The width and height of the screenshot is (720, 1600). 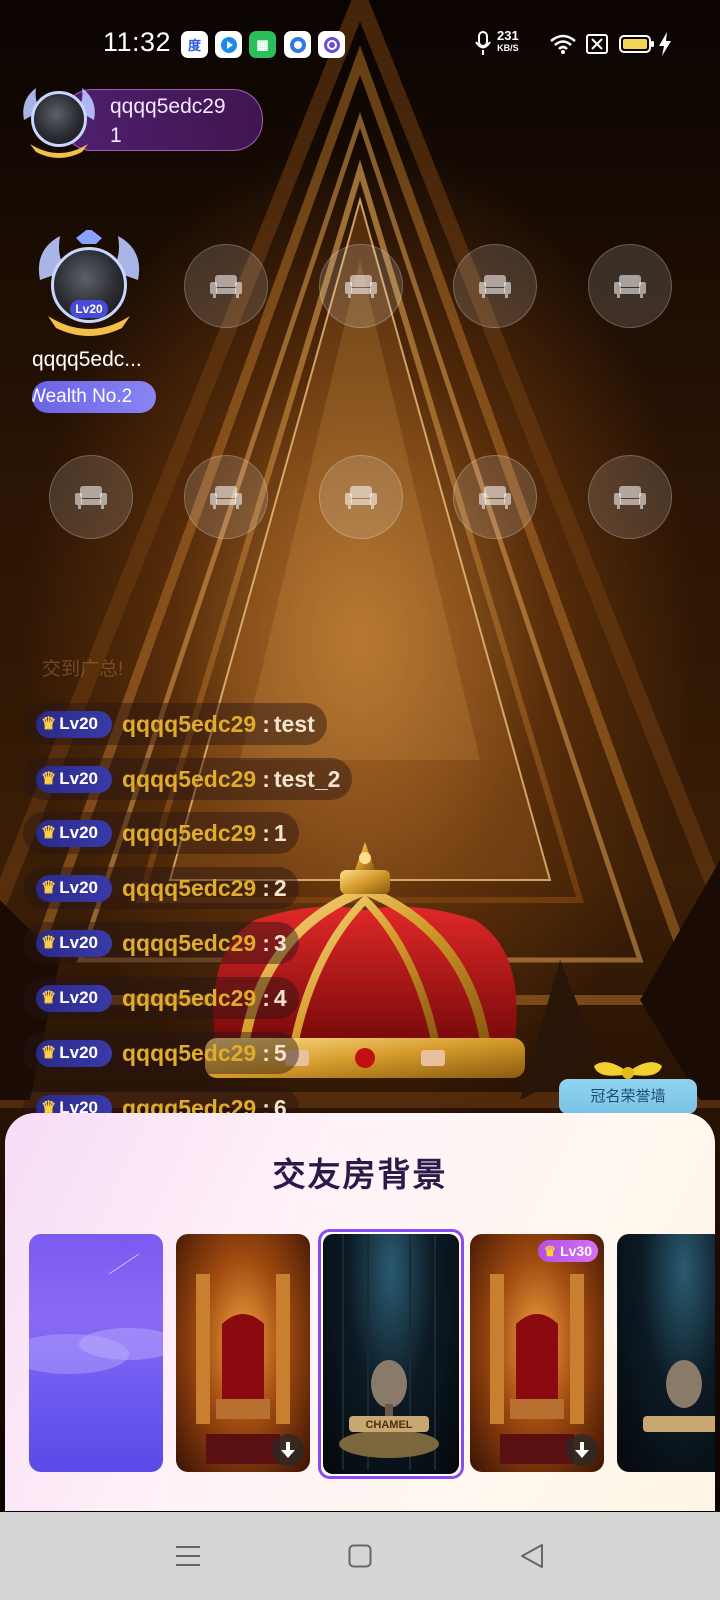 I want to click on seat-3-empty, so click(x=361, y=286).